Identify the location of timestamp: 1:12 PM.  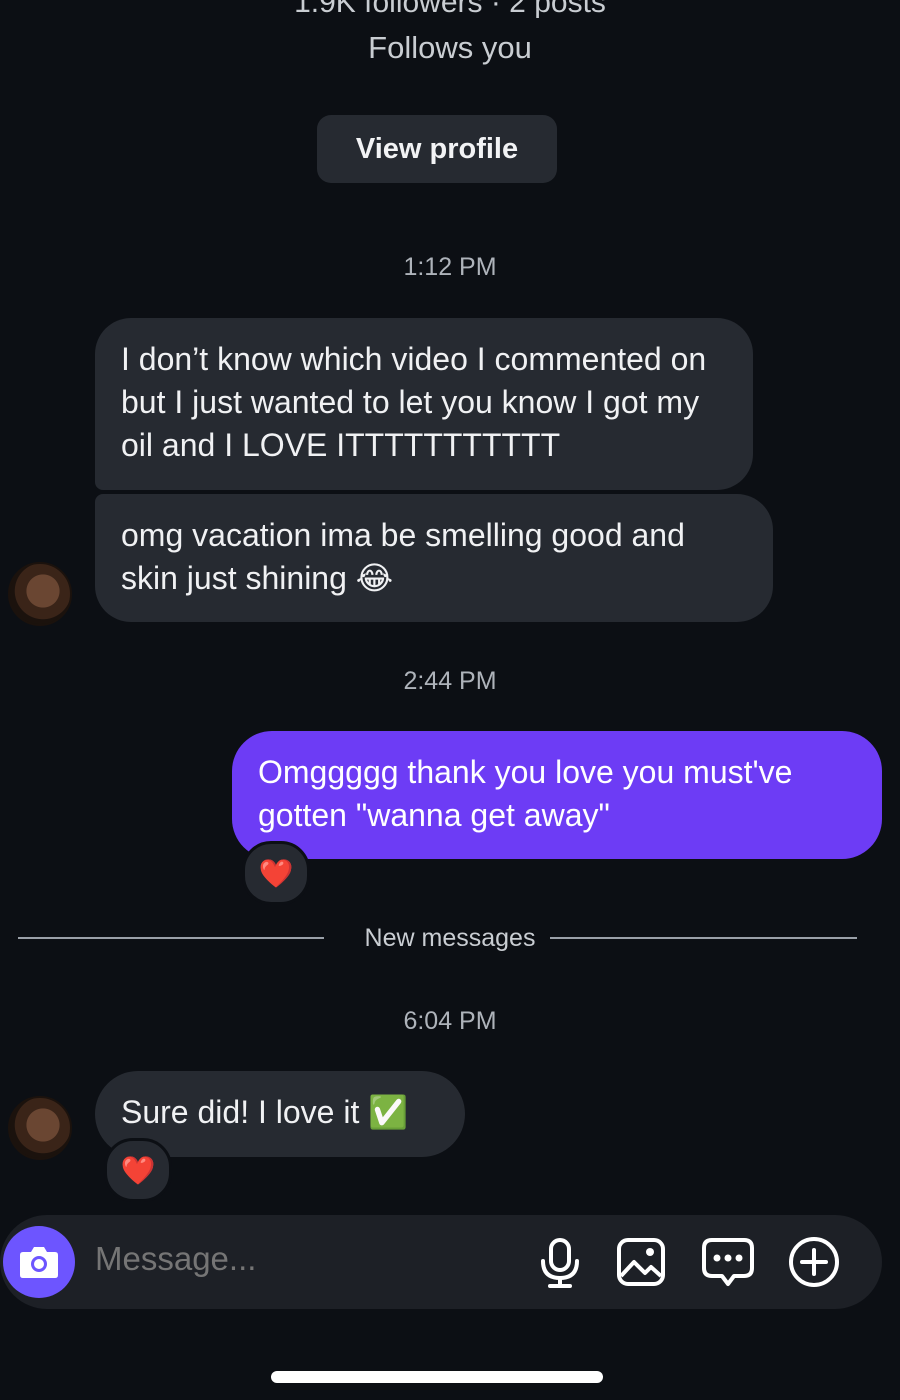
(450, 267).